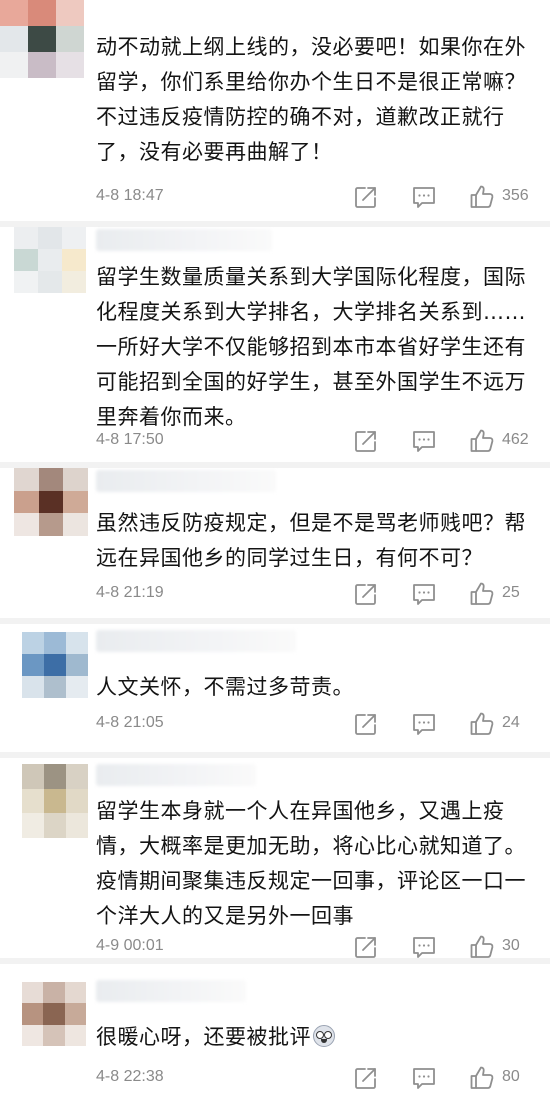  I want to click on like-count: 25, so click(511, 592).